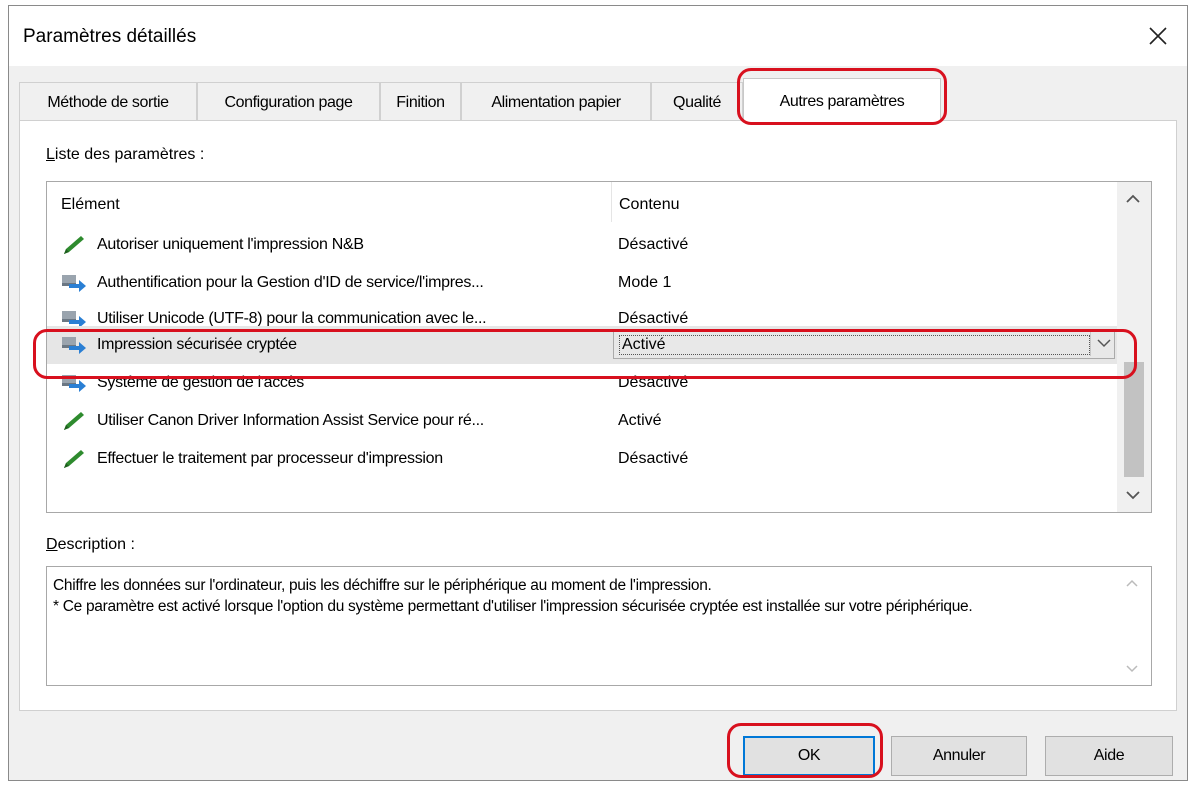 This screenshot has width=1195, height=787. What do you see at coordinates (582, 383) in the screenshot?
I see `list-item: Système de gestion de l'accès Désactivé` at bounding box center [582, 383].